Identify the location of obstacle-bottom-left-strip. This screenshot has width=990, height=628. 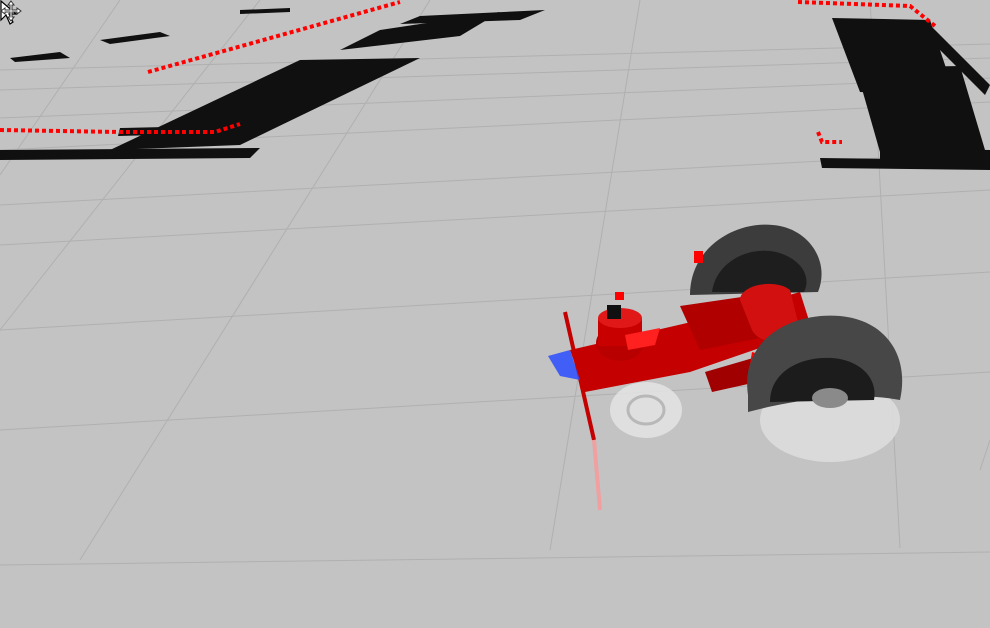
(130, 154).